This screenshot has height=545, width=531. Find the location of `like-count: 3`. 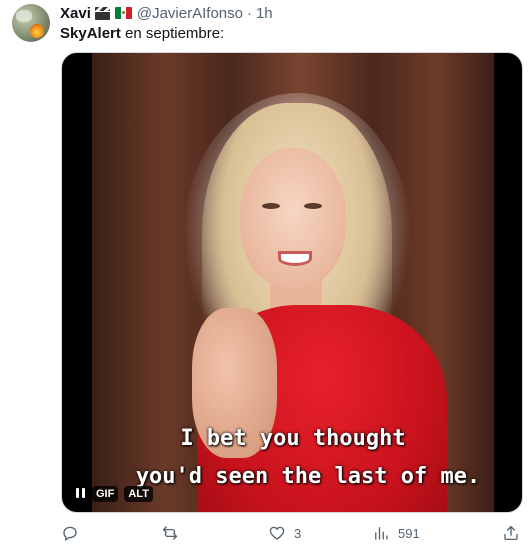

like-count: 3 is located at coordinates (298, 533).